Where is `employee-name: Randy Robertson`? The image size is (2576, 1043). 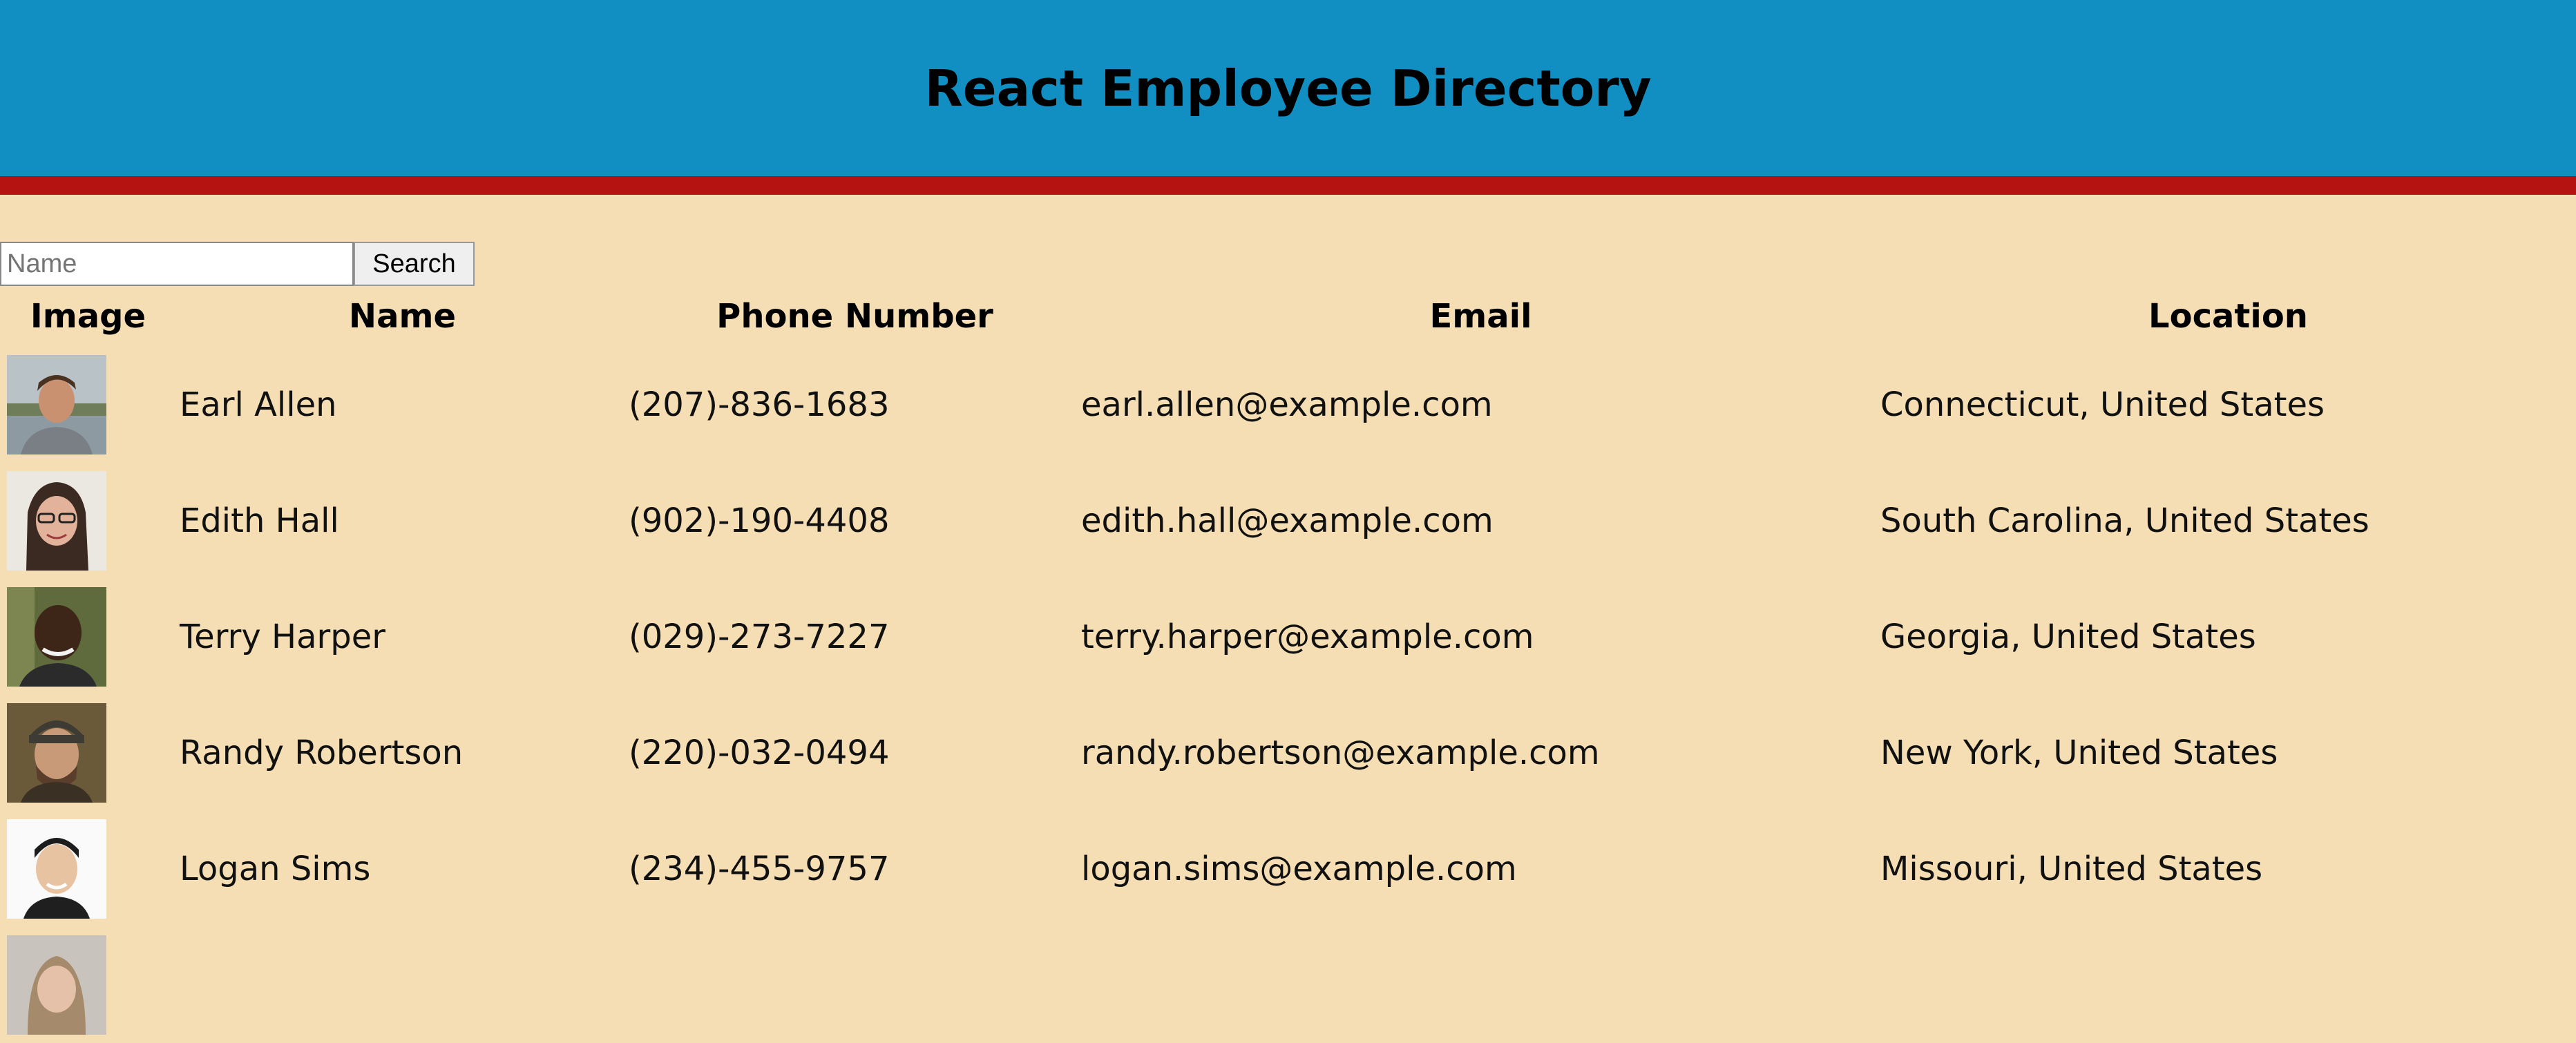
employee-name: Randy Robertson is located at coordinates (322, 753).